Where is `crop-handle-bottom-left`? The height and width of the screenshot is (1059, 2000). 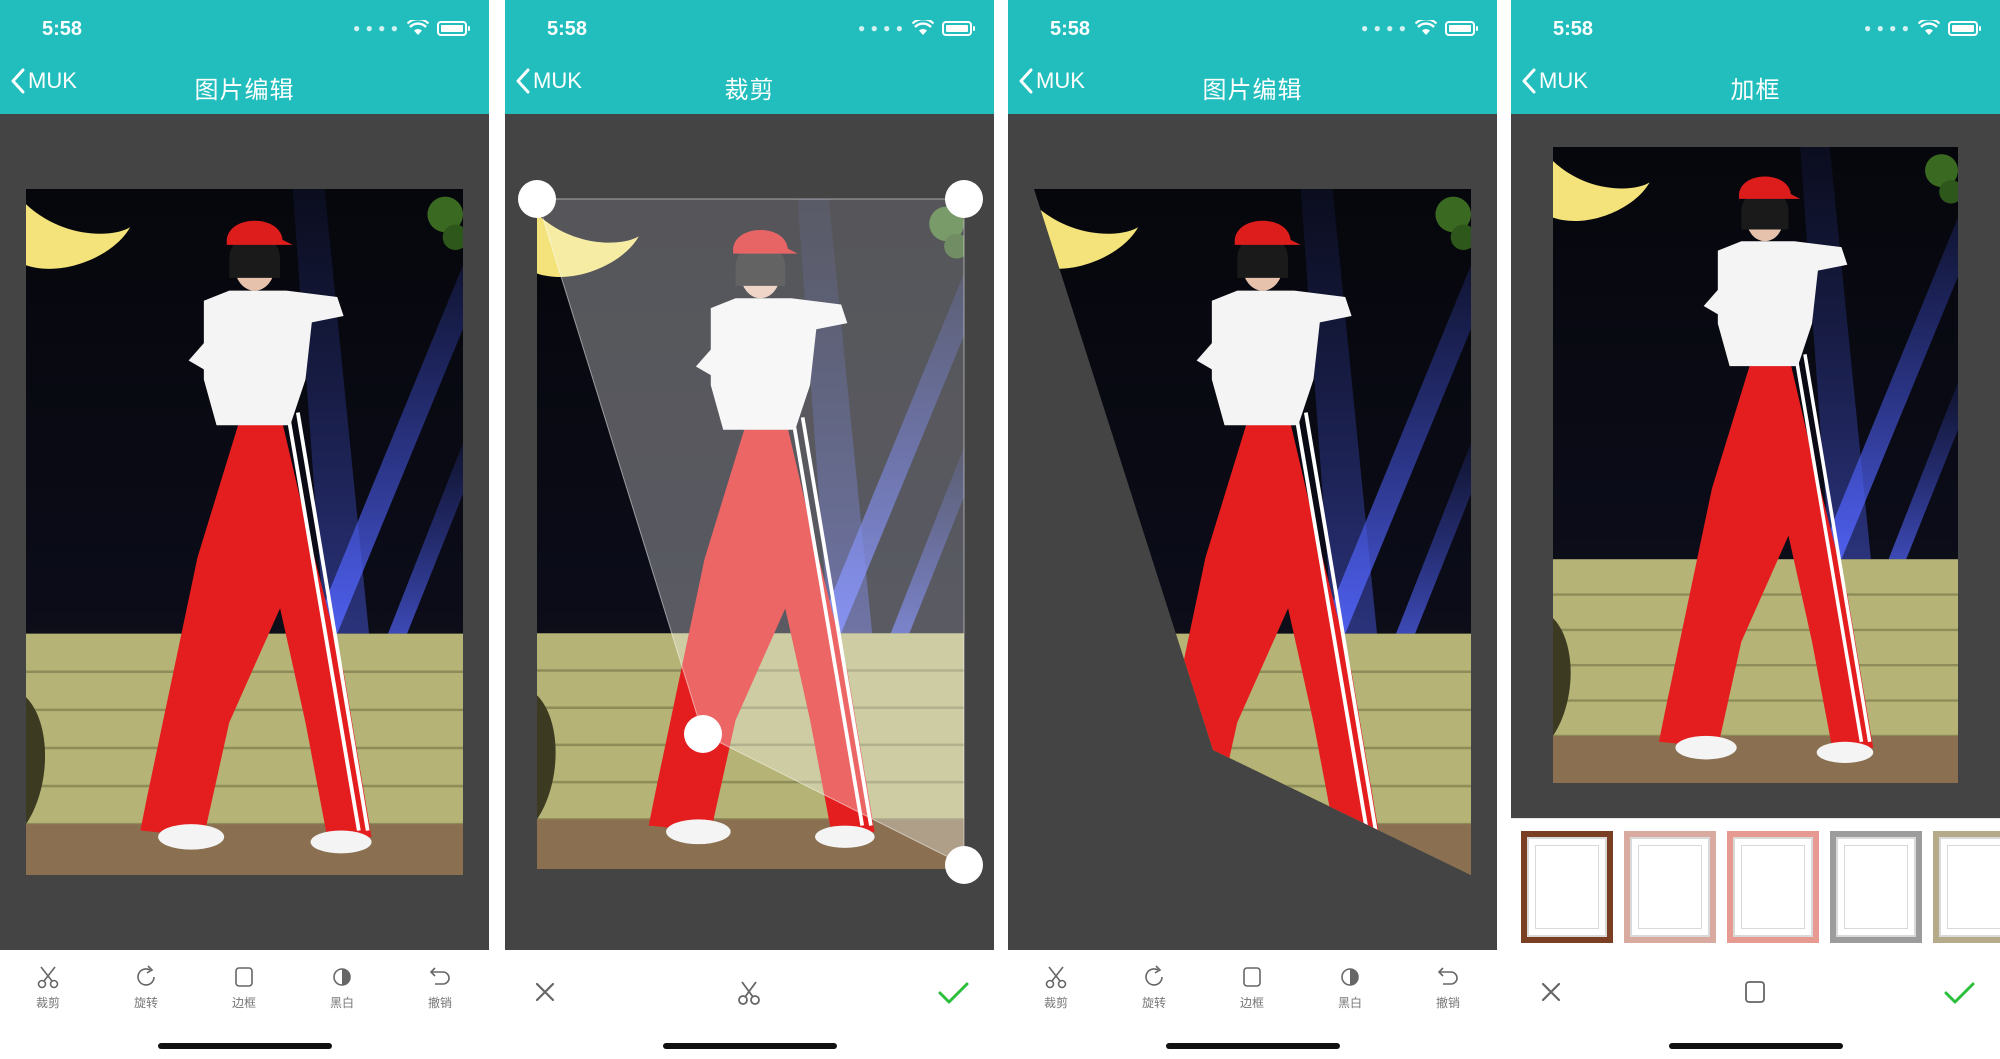
crop-handle-bottom-left is located at coordinates (703, 734).